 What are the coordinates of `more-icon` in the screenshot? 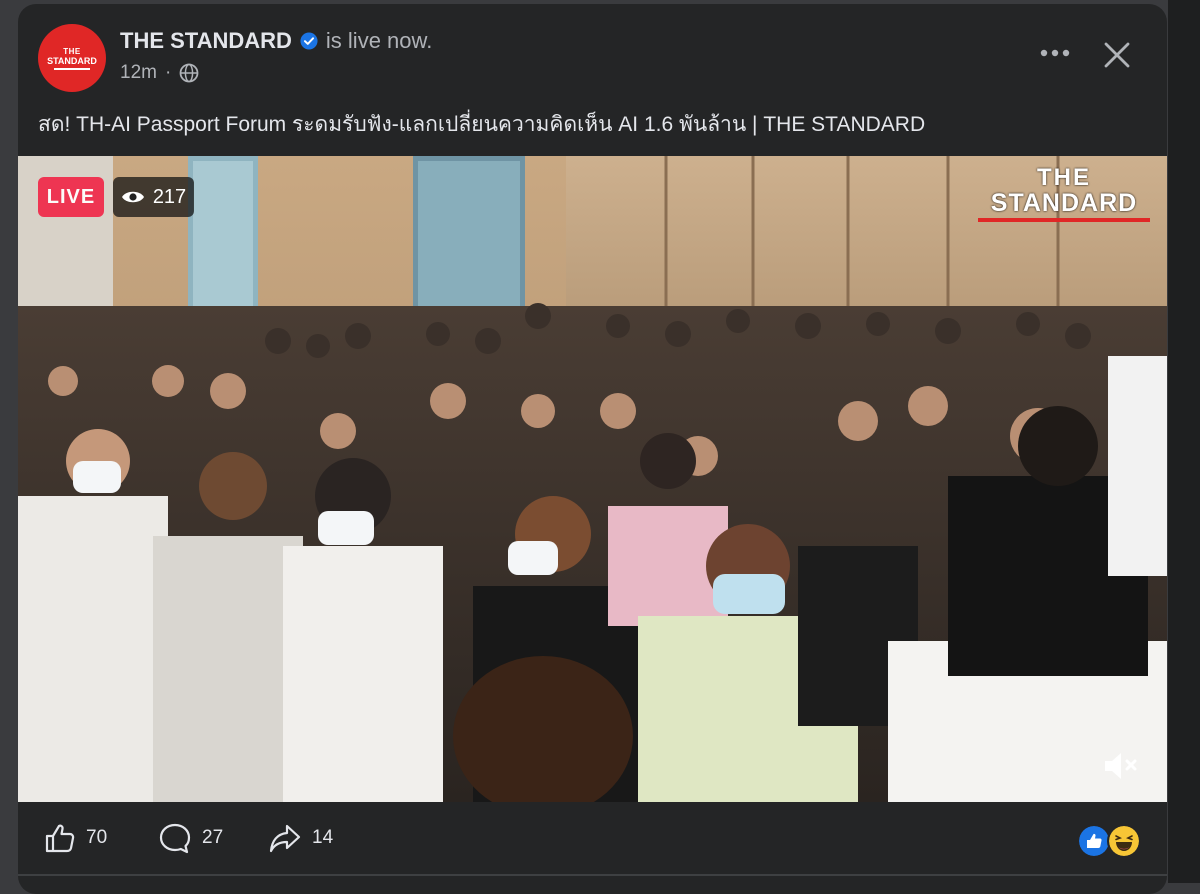 It's located at (1055, 53).